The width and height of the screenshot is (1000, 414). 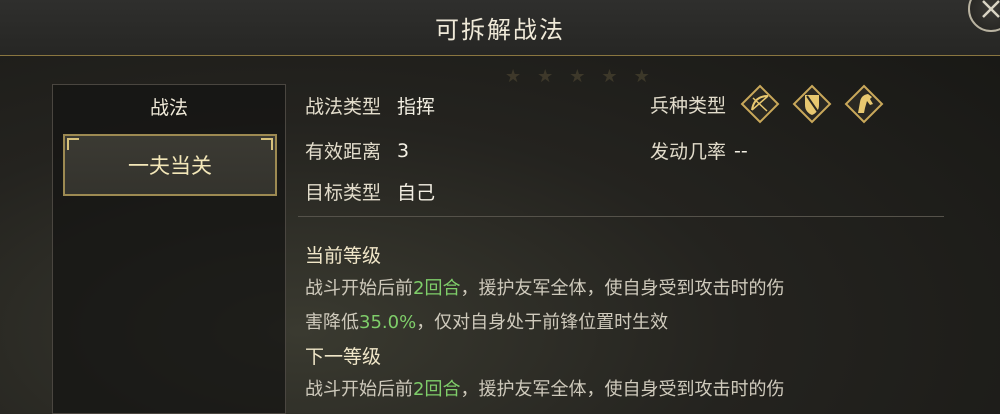 I want to click on decorative-stars: ★ ★ ★ ★ ★, so click(x=577, y=76).